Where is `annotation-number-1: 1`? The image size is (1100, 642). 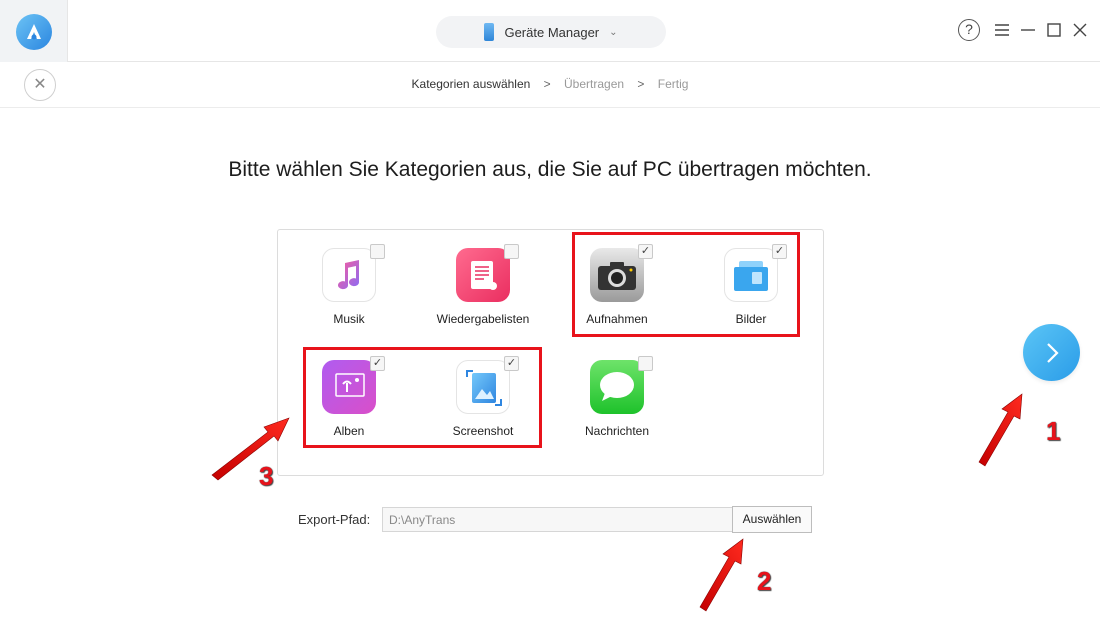 annotation-number-1: 1 is located at coordinates (1053, 431).